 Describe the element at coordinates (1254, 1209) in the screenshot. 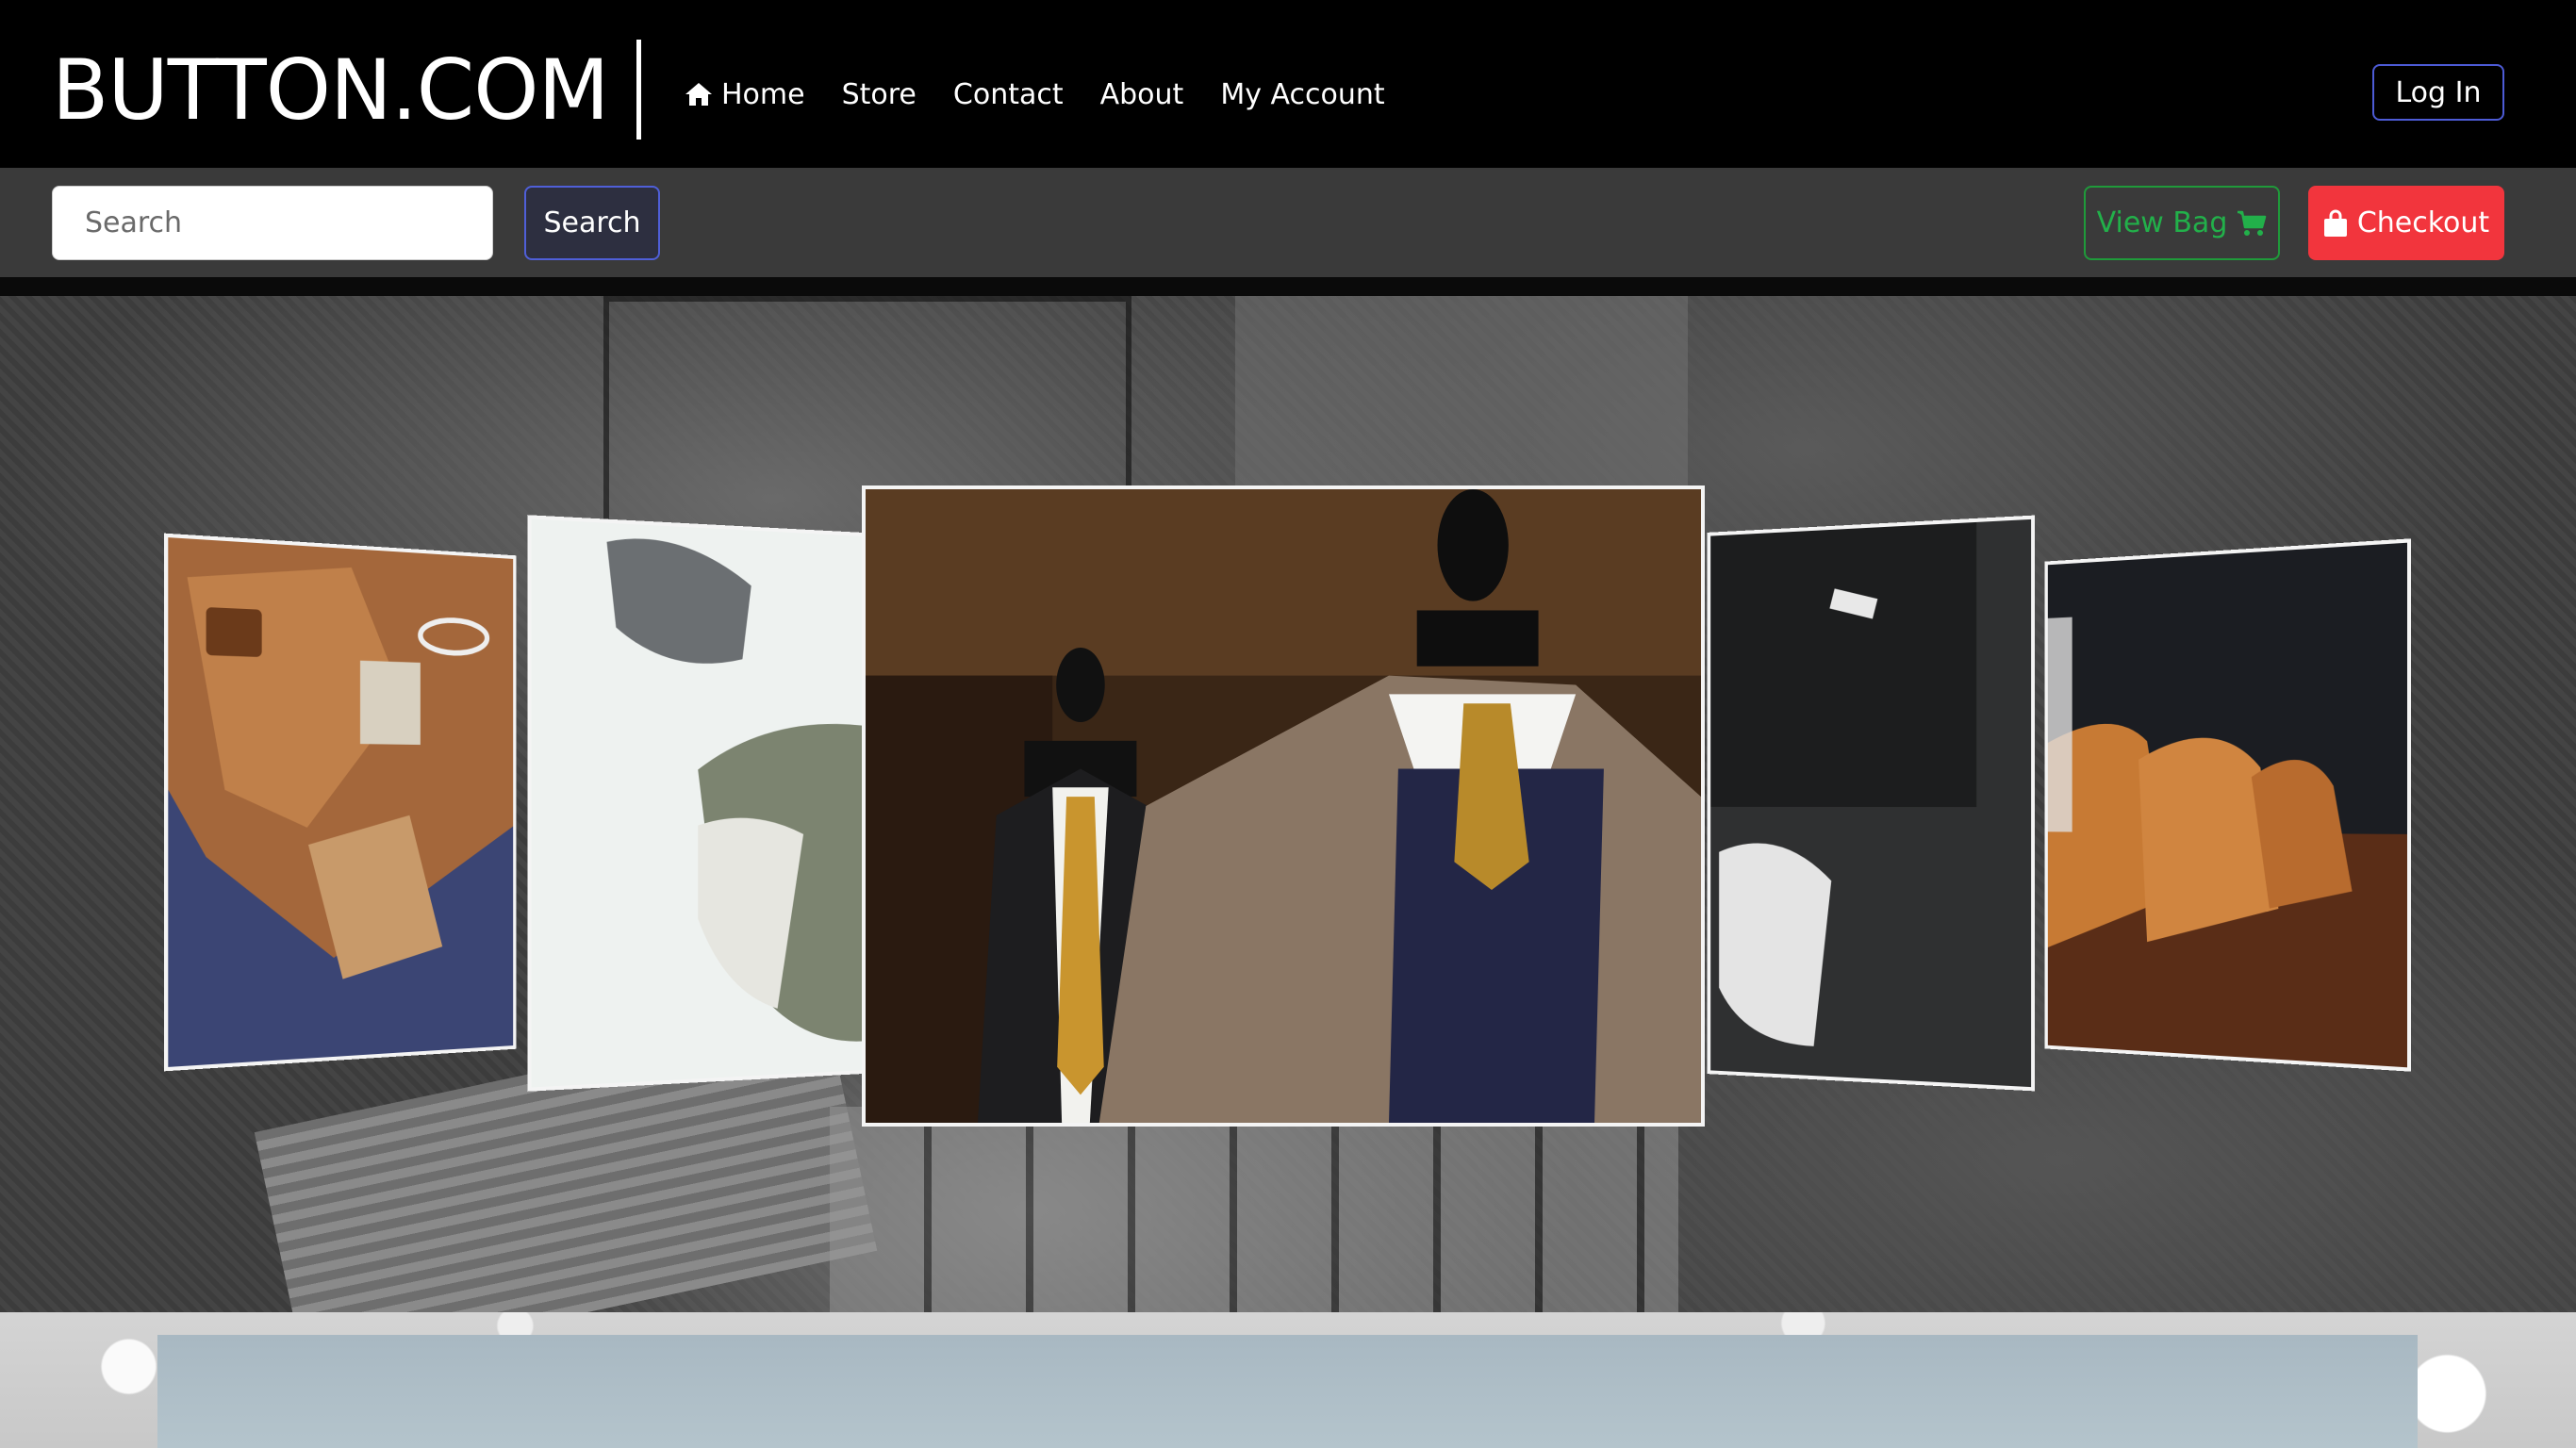

I see `background-shirt-pattern-bottom` at that location.